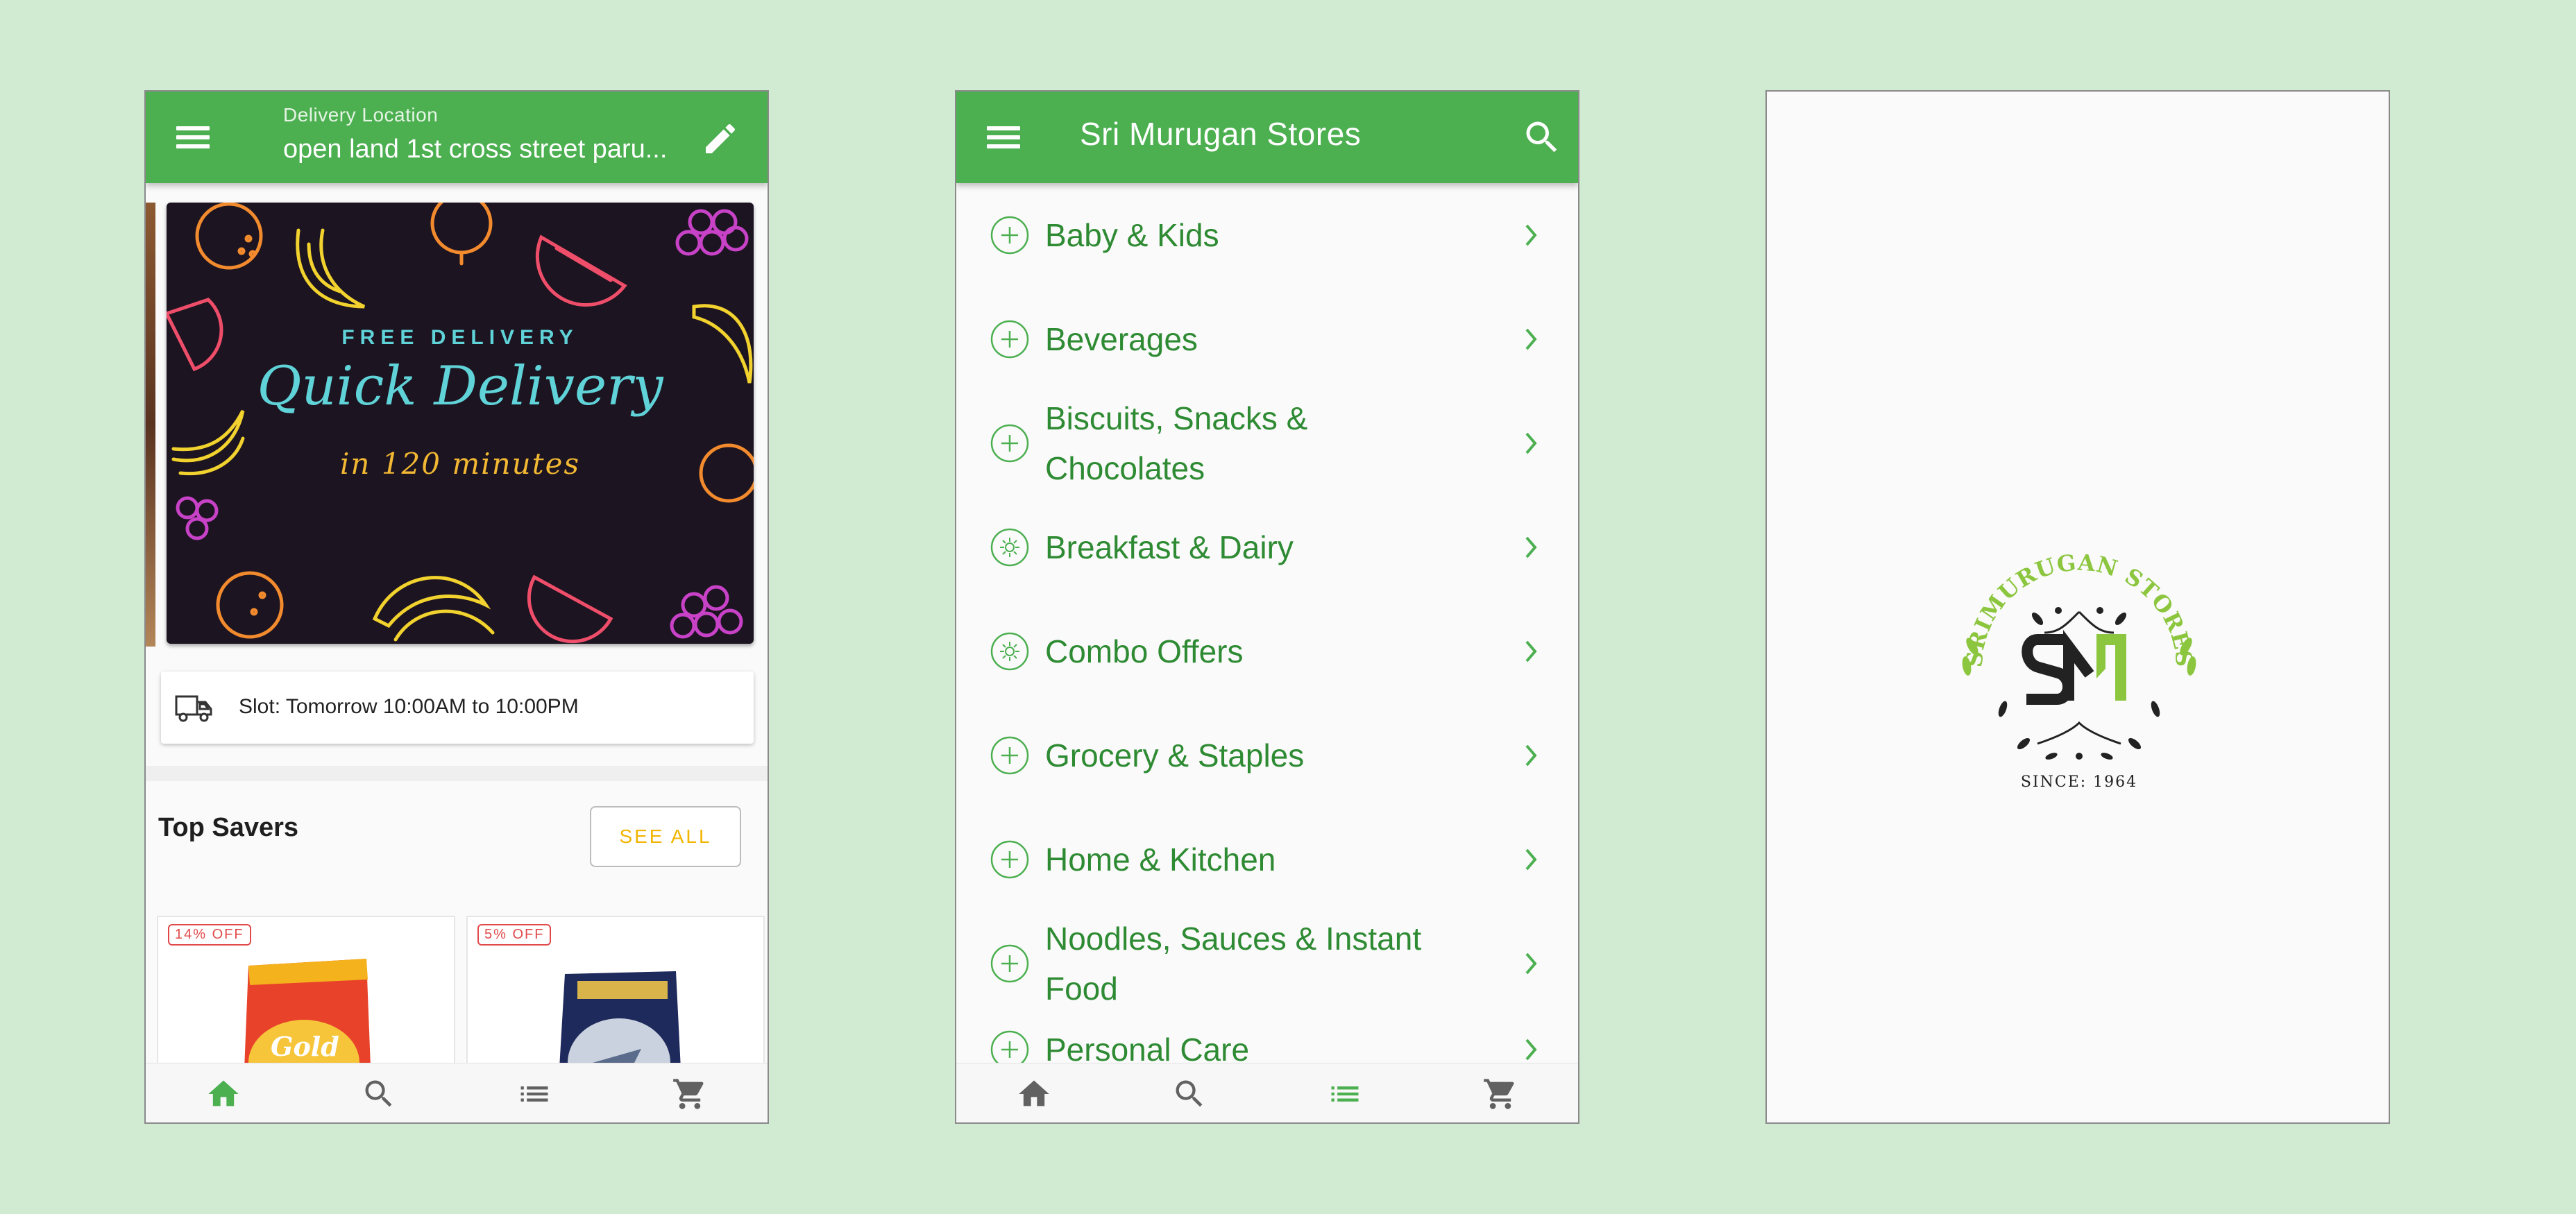 Image resolution: width=2576 pixels, height=1214 pixels. Describe the element at coordinates (1175, 755) in the screenshot. I see `category-label: Grocery & Staples` at that location.